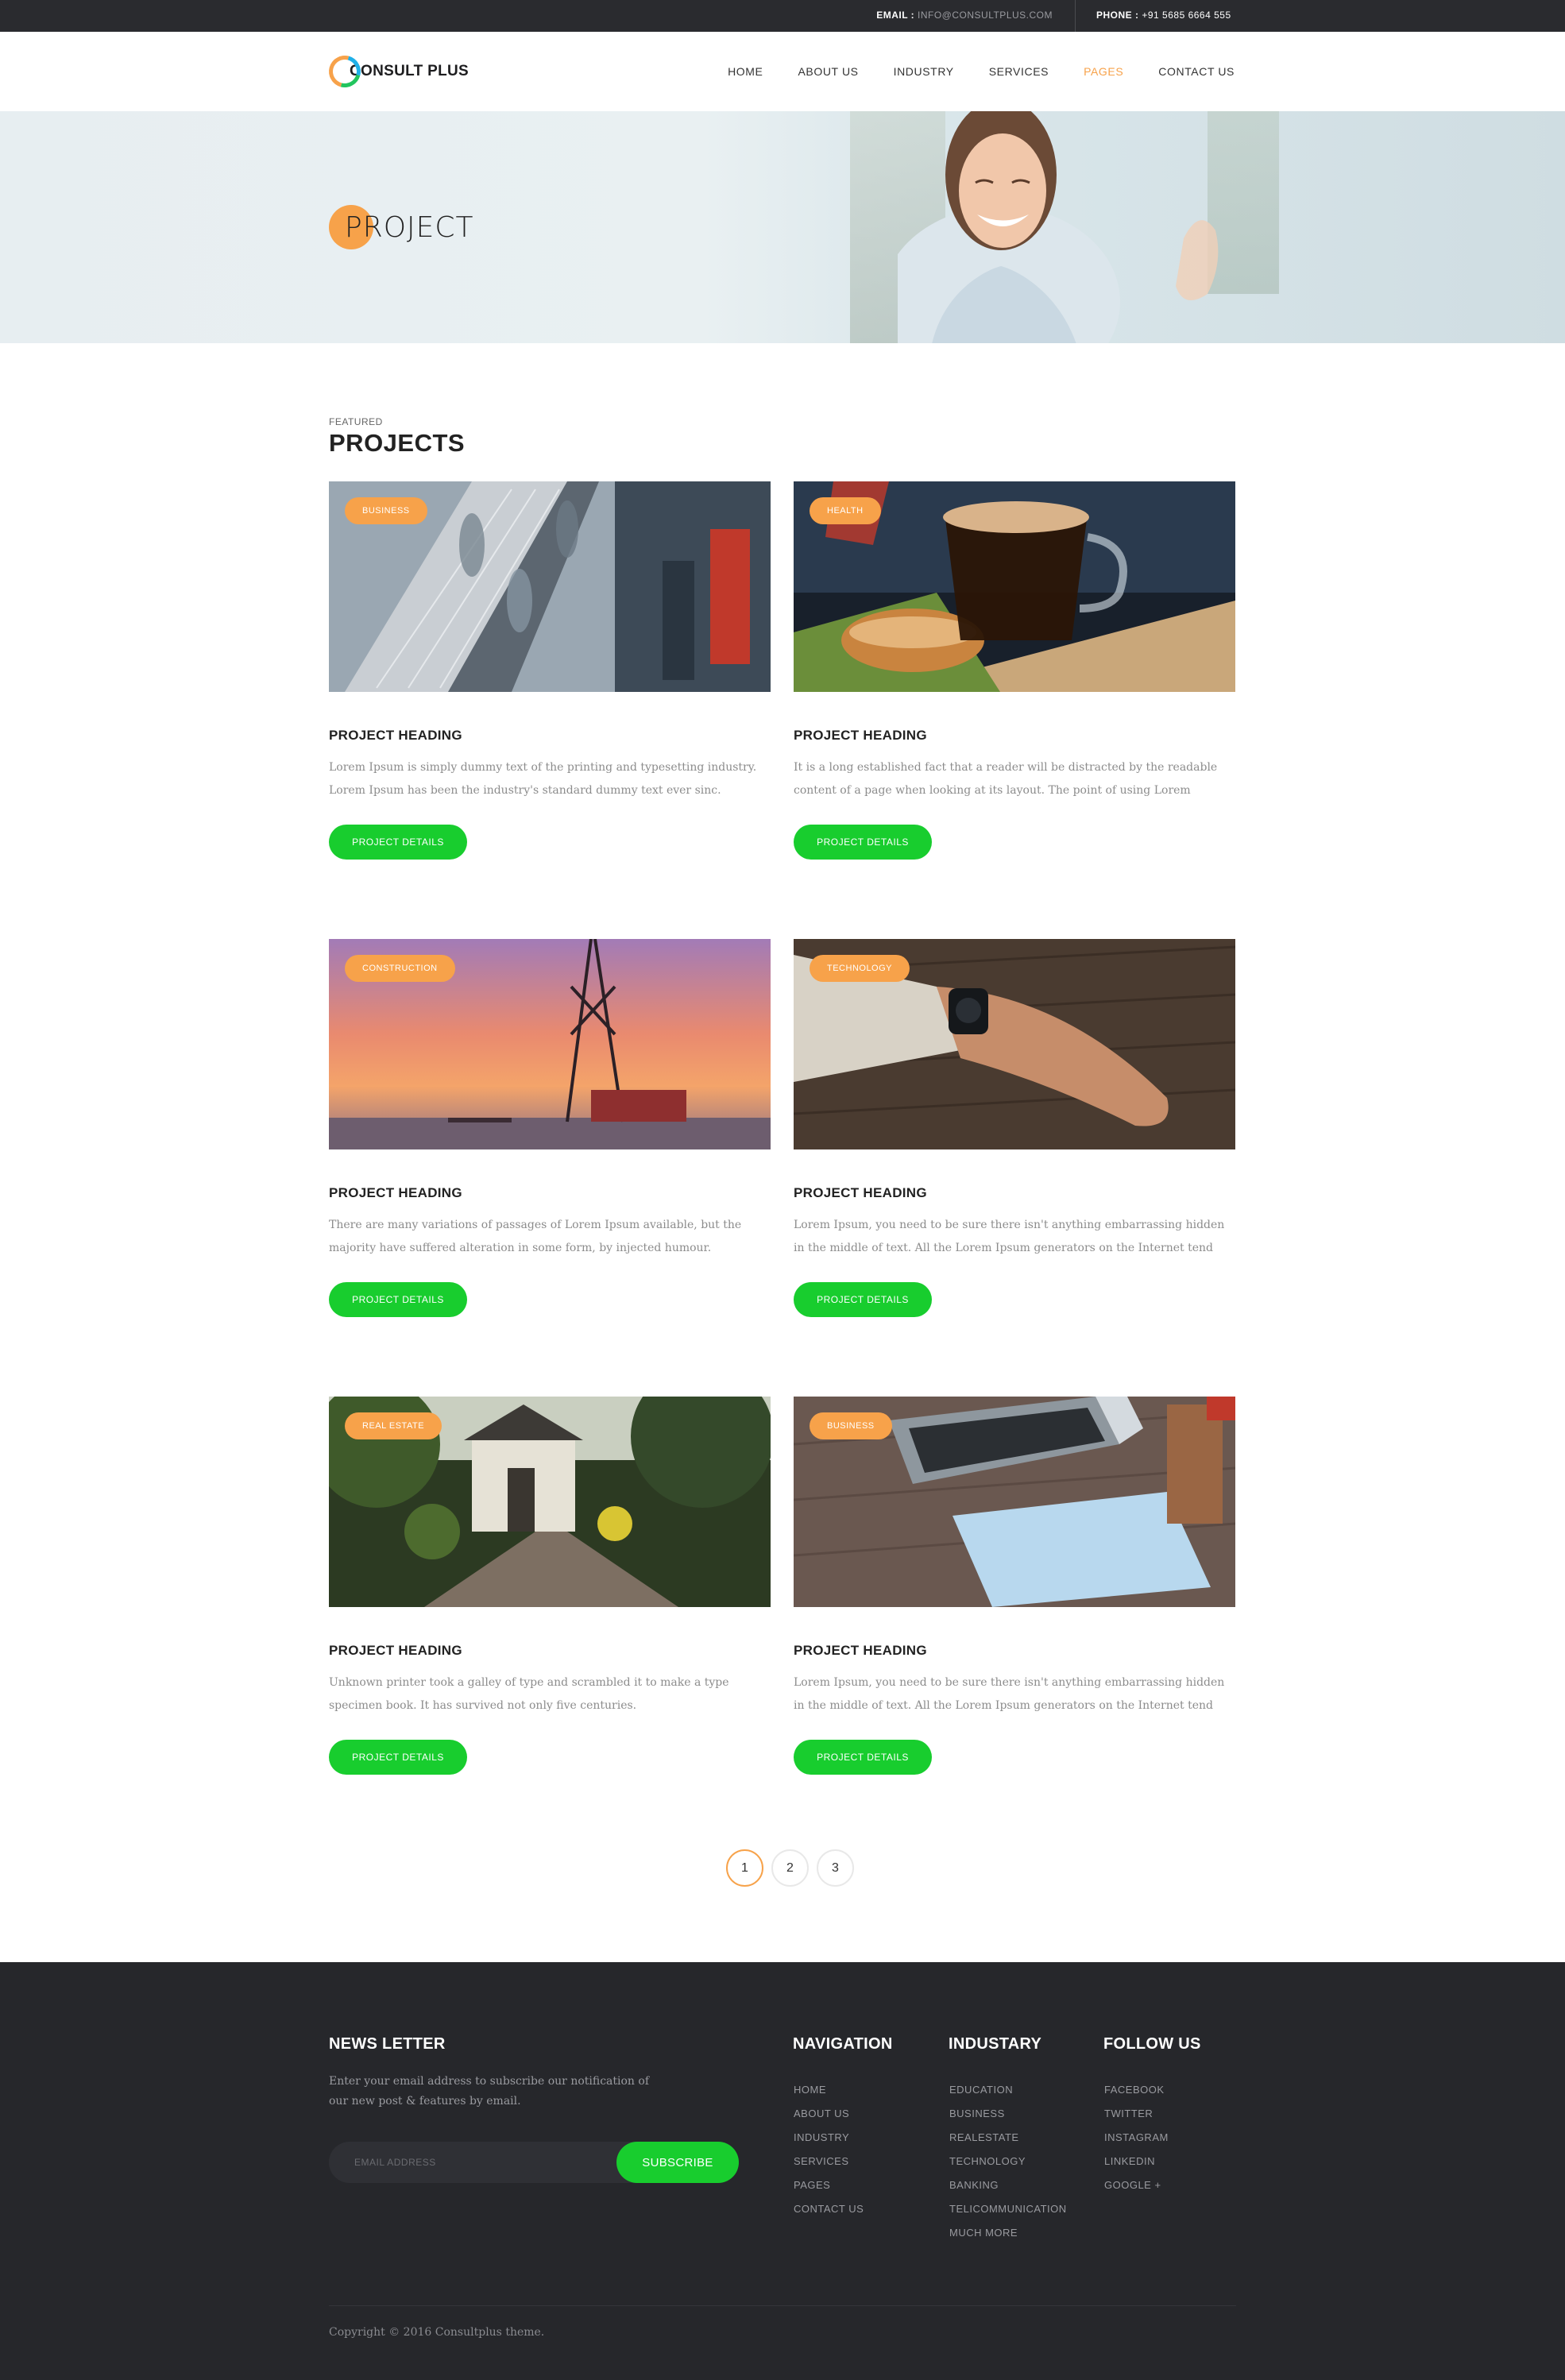 The image size is (1565, 2380). Describe the element at coordinates (550, 1502) in the screenshot. I see `project-image: REAL ESTATE` at that location.